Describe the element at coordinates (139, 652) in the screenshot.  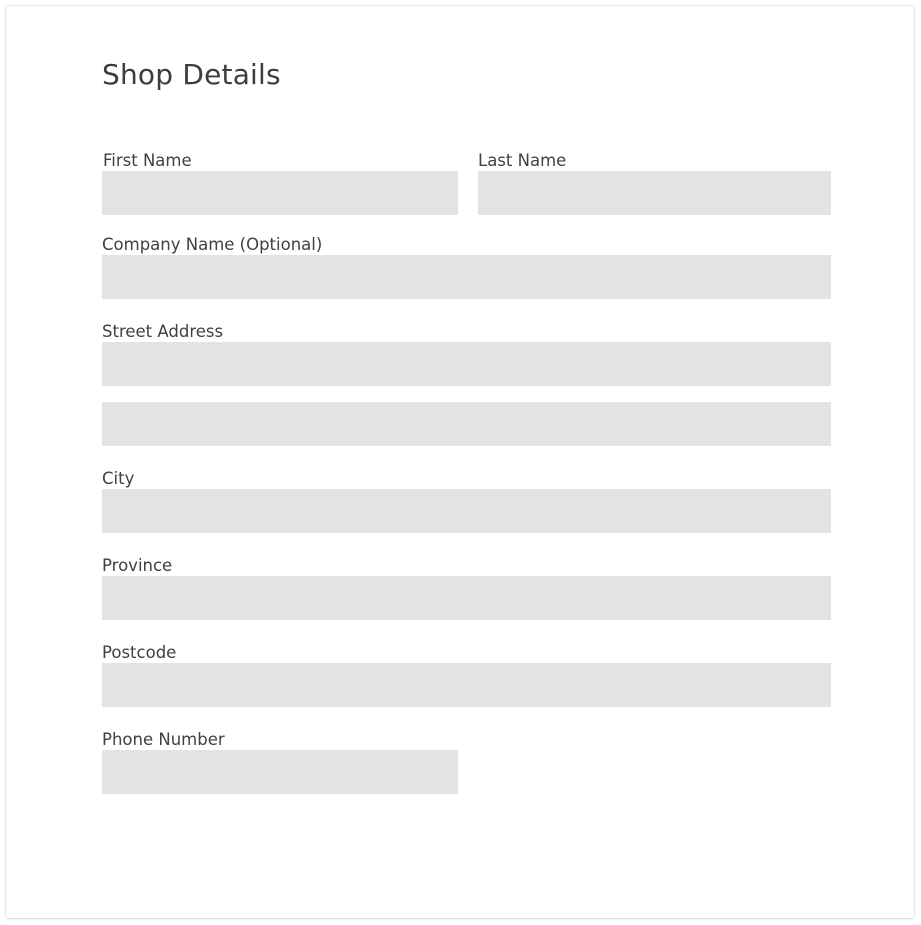
I see `postcode-label: Postcode` at that location.